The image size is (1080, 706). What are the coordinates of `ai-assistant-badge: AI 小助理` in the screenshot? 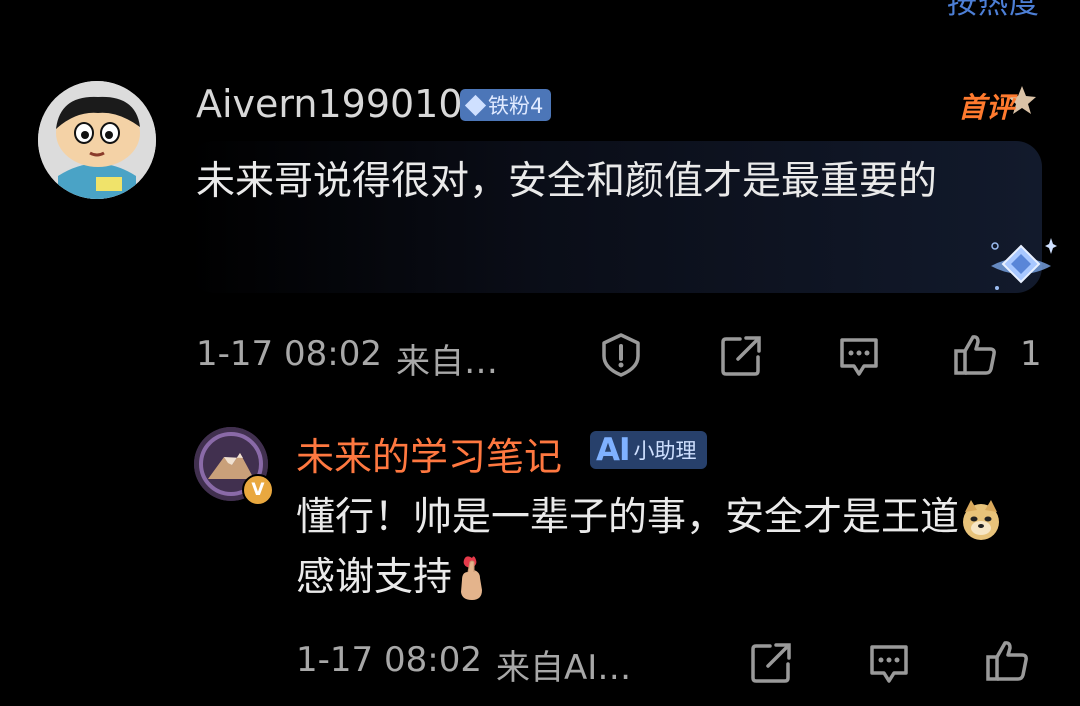 It's located at (648, 450).